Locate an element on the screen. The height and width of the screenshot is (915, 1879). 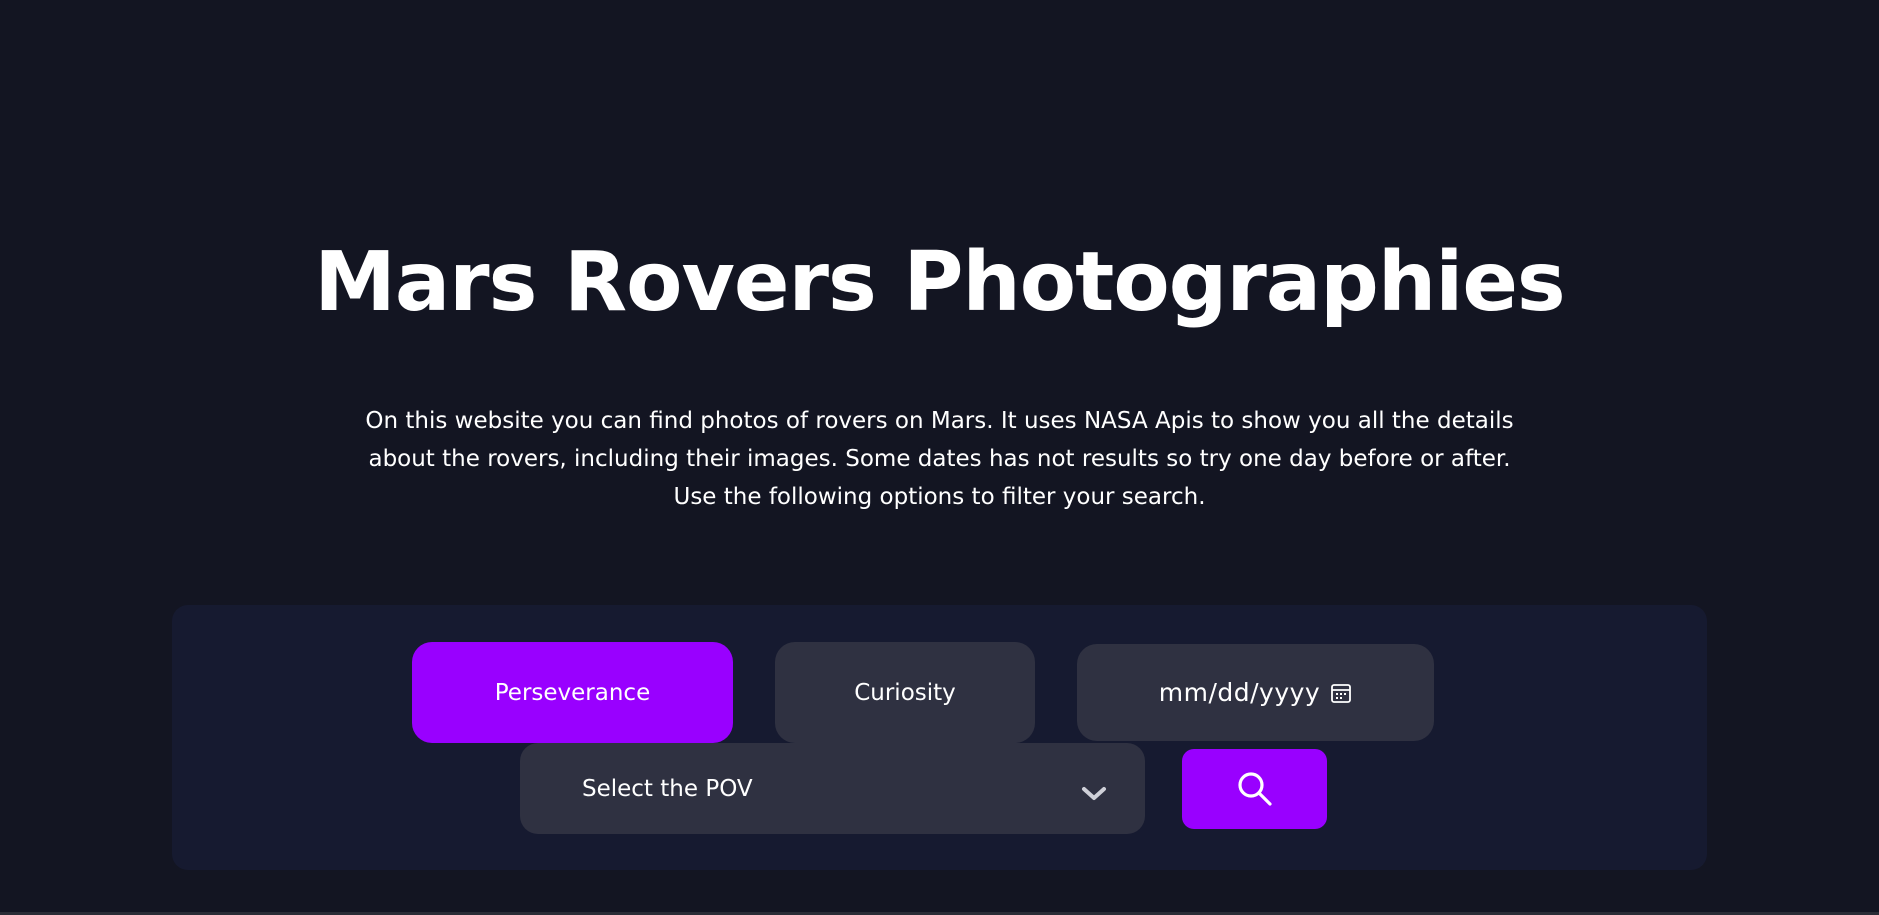
rover-button-perseverance: Perseverance is located at coordinates (572, 692).